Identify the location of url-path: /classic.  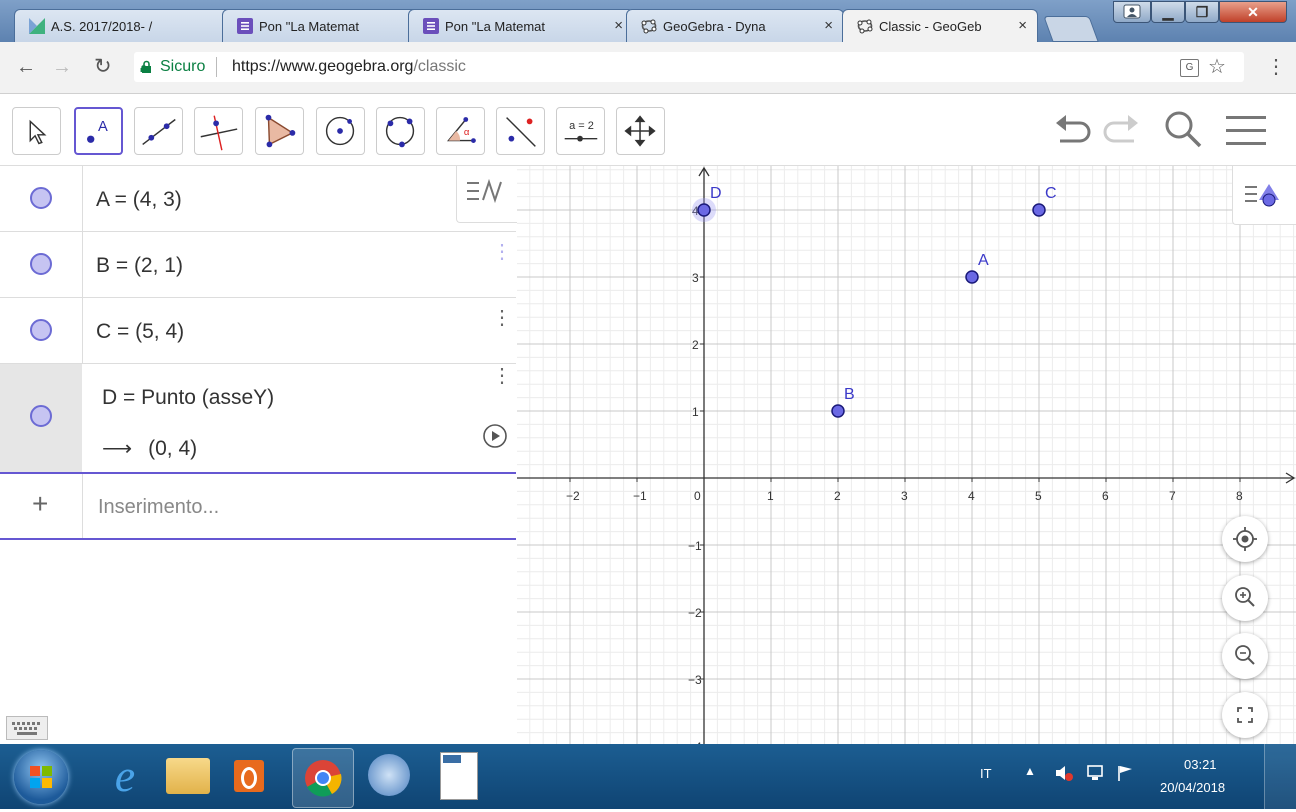
(439, 66).